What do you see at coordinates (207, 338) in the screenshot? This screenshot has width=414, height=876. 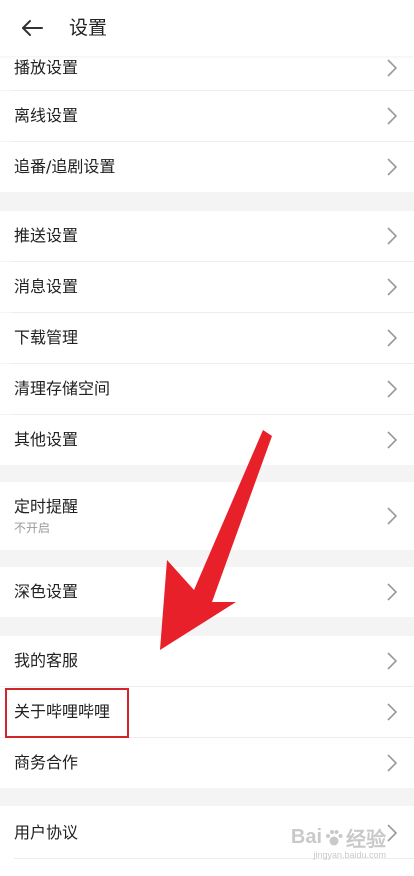 I see `settings-item-download: 下载管理` at bounding box center [207, 338].